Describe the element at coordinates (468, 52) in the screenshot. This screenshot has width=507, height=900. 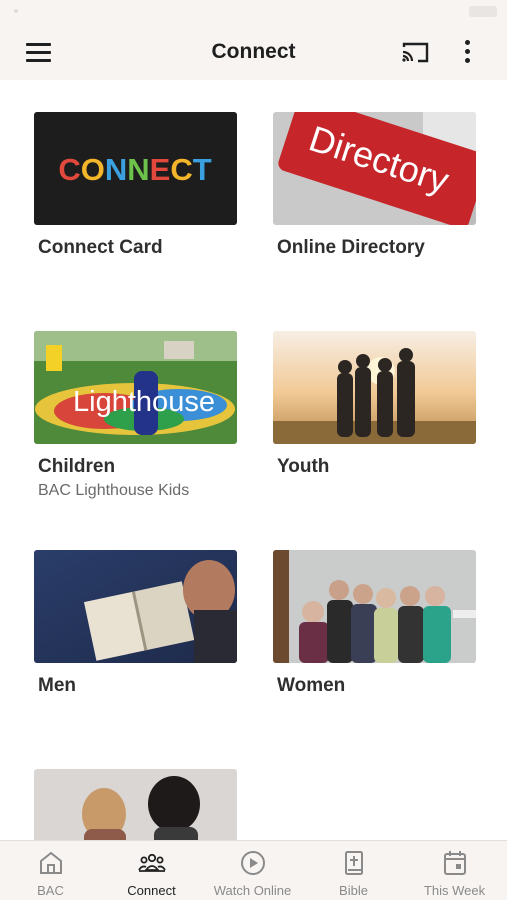
I see `more-options-button` at that location.